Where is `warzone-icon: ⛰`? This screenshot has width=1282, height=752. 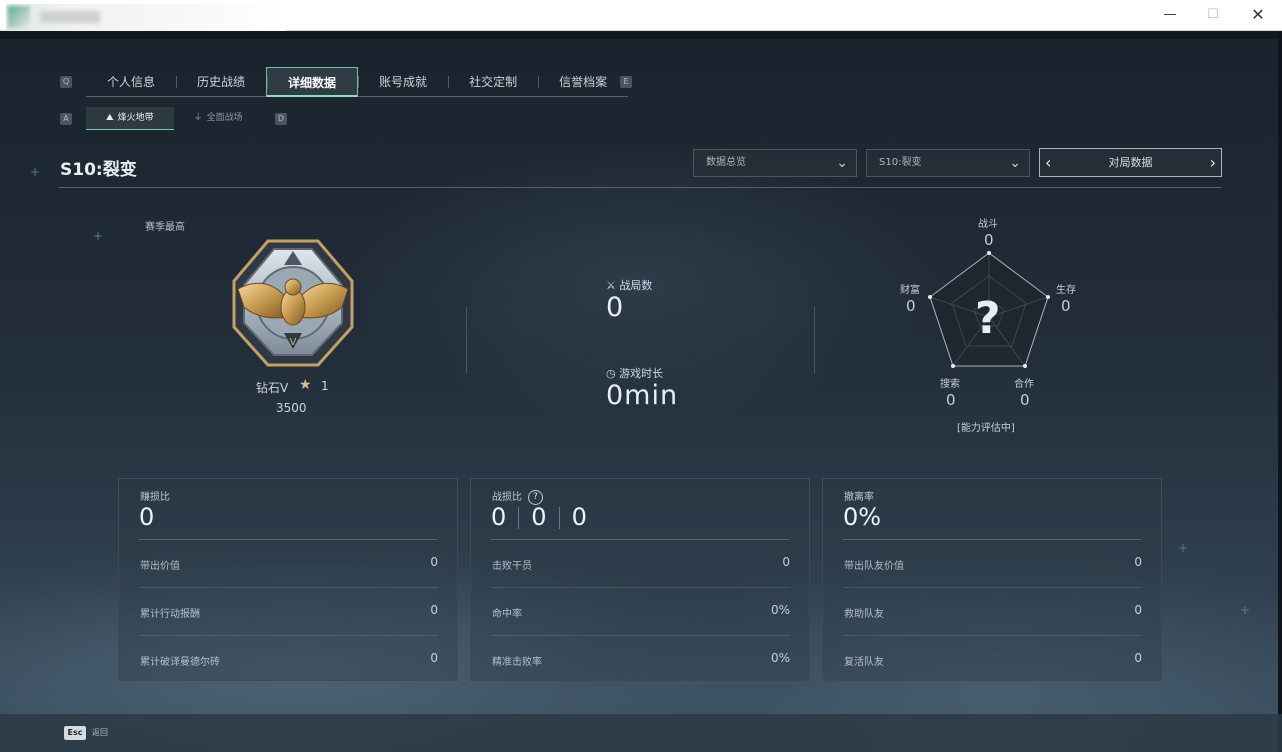
warzone-icon: ⛰ is located at coordinates (110, 118).